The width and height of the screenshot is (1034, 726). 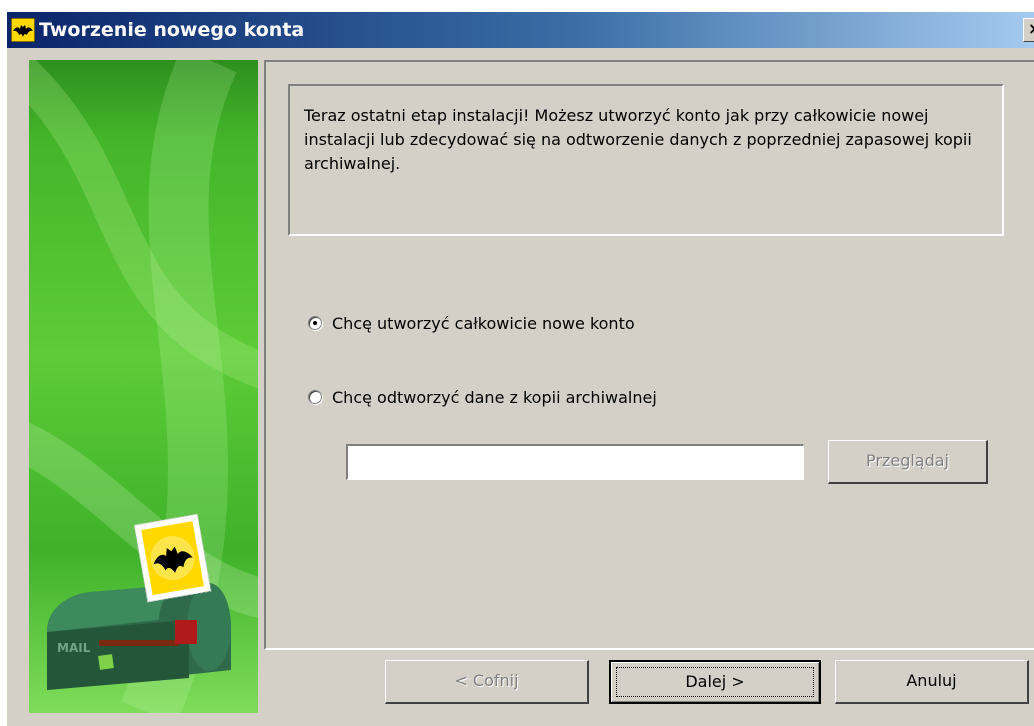 What do you see at coordinates (23, 30) in the screenshot?
I see `bat-app-icon` at bounding box center [23, 30].